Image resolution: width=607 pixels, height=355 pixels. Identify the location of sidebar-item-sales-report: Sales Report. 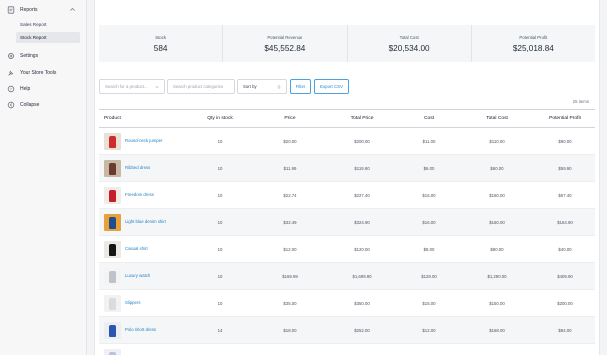
(48, 24).